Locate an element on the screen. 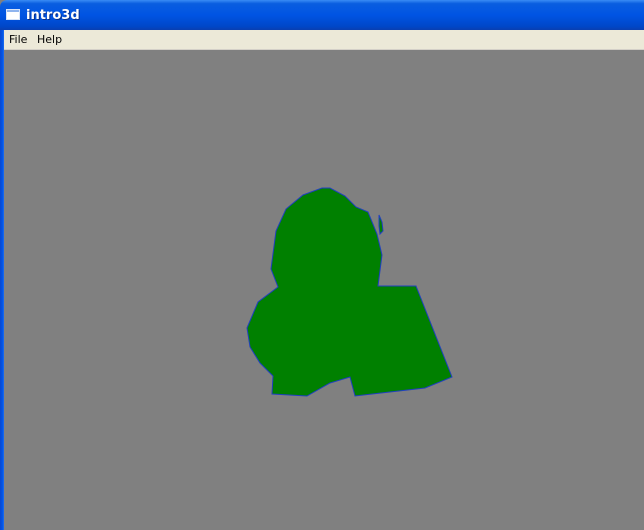 Image resolution: width=644 pixels, height=530 pixels. model-ear-fragment is located at coordinates (381, 225).